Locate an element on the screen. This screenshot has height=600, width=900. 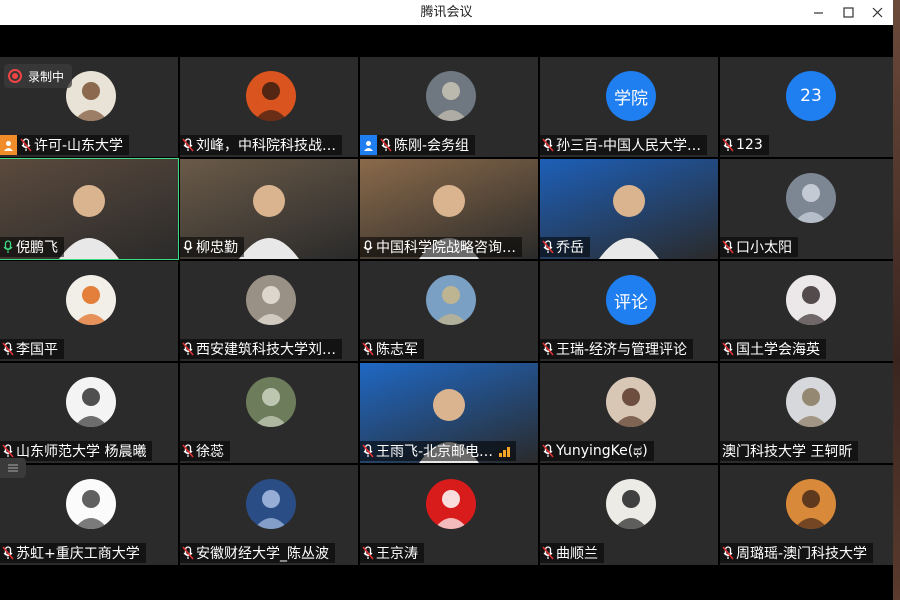
participant-name: 陈志军 is located at coordinates (397, 350).